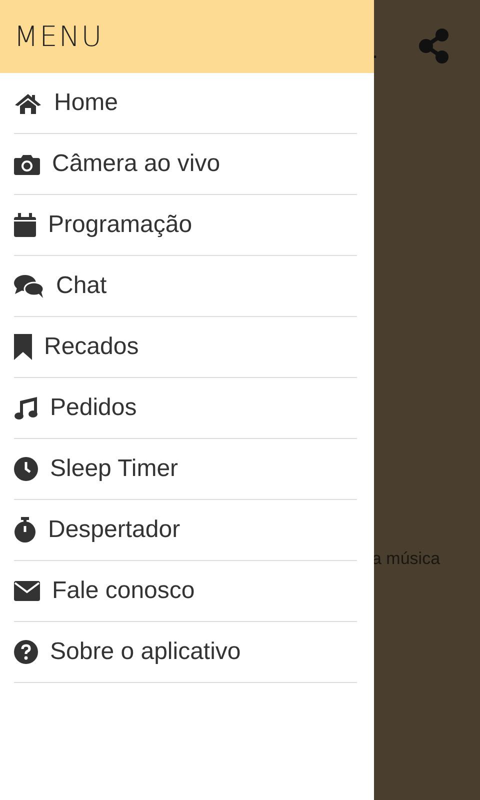 This screenshot has height=800, width=480. Describe the element at coordinates (375, 51) in the screenshot. I see `app-title: .` at that location.